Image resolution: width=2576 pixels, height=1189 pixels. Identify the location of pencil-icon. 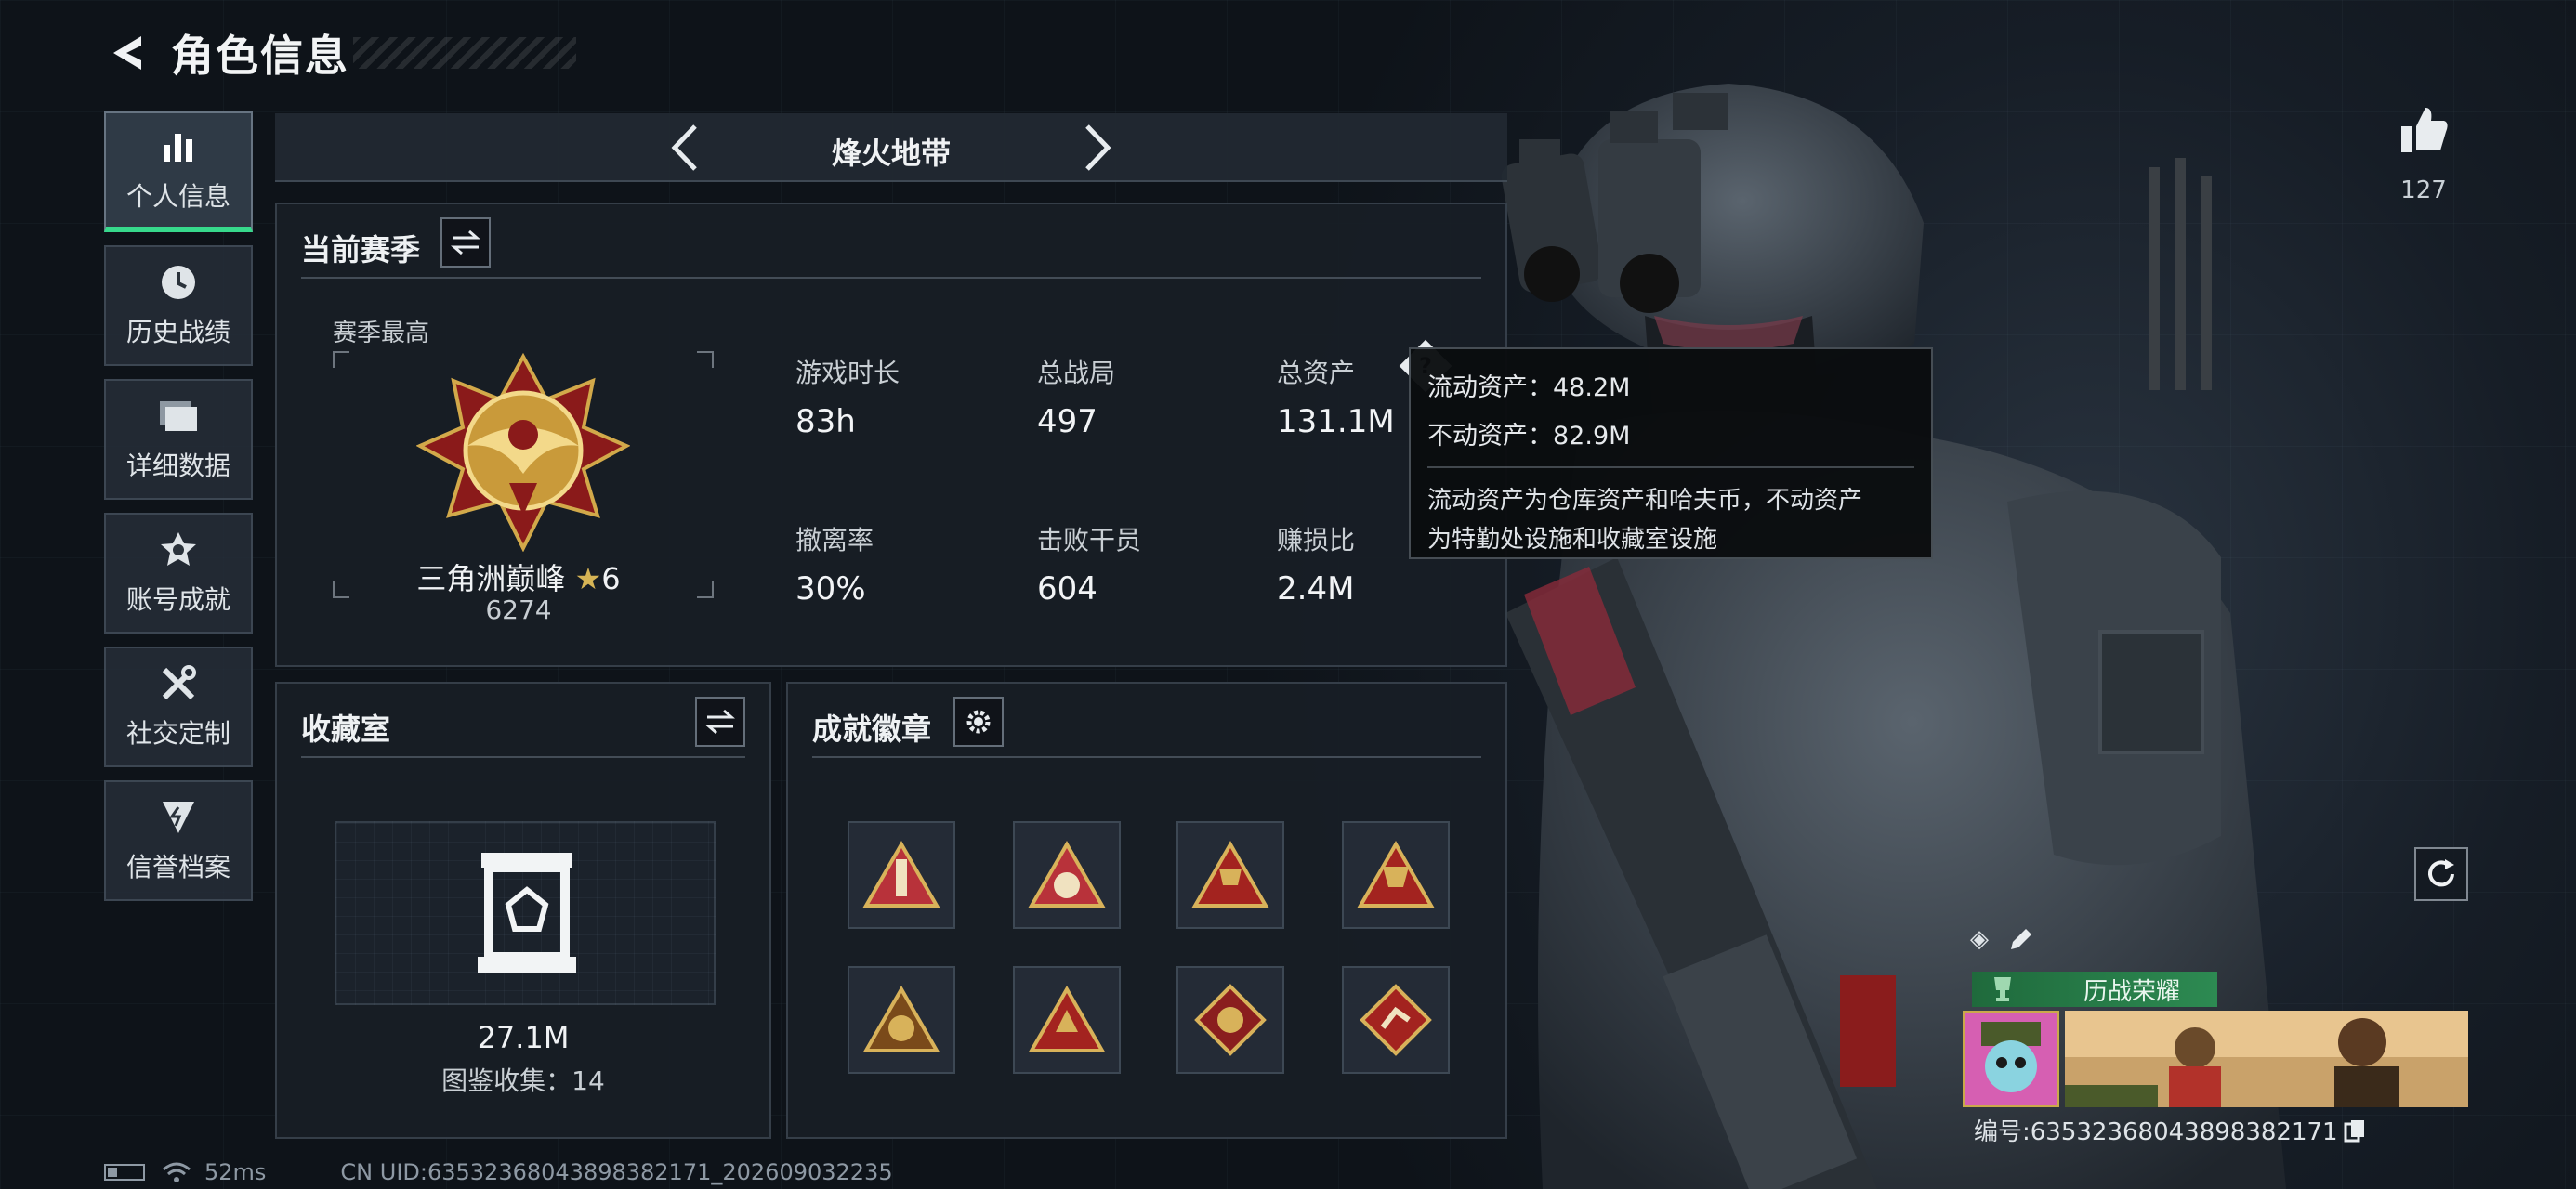
(2021, 939).